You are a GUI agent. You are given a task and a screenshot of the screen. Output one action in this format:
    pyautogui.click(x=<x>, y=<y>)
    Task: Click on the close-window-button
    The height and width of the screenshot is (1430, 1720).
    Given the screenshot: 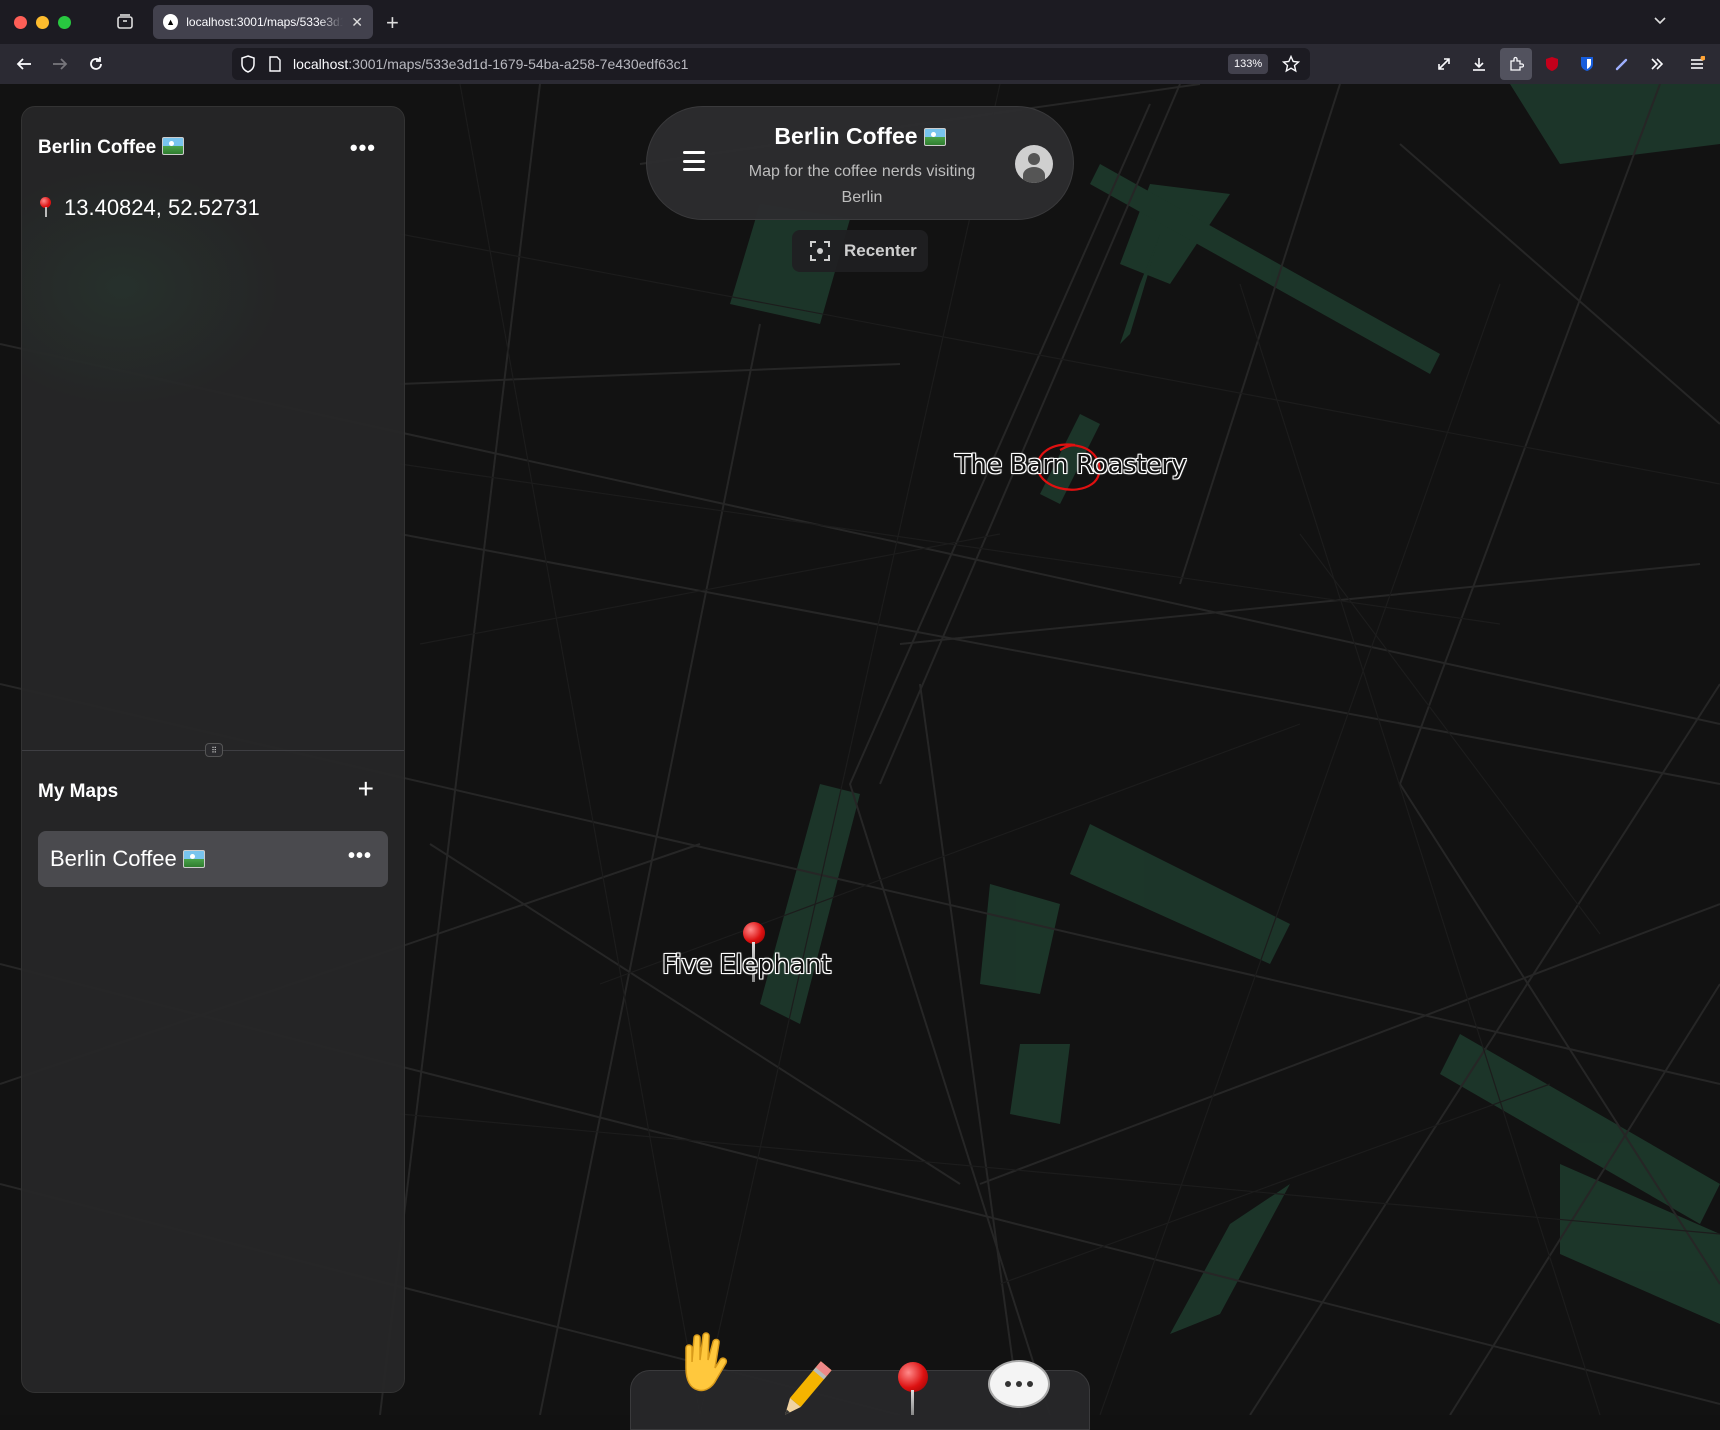 What is the action you would take?
    pyautogui.click(x=20, y=22)
    